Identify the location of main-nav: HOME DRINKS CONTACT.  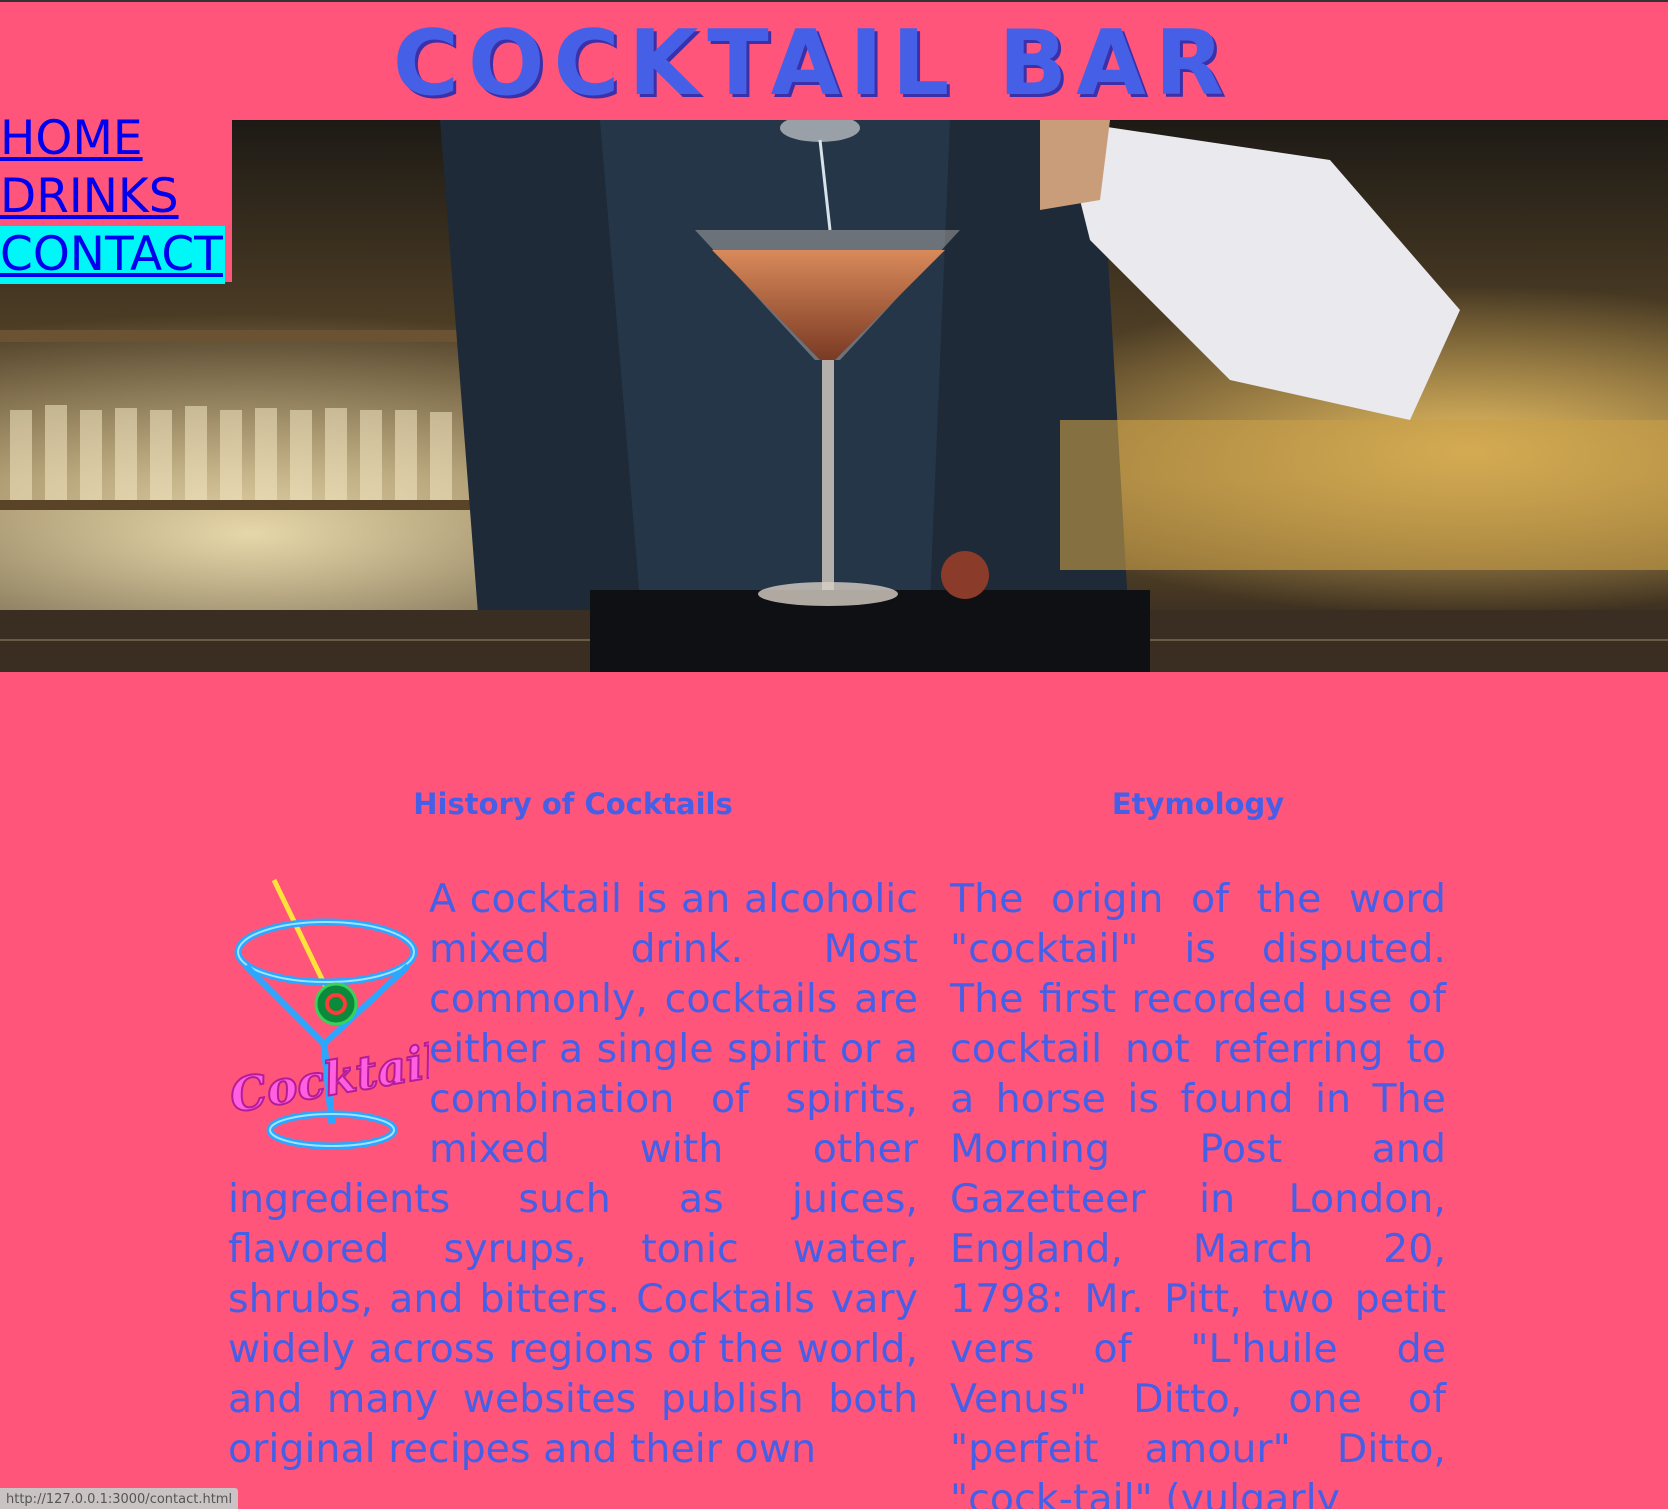
(112, 197).